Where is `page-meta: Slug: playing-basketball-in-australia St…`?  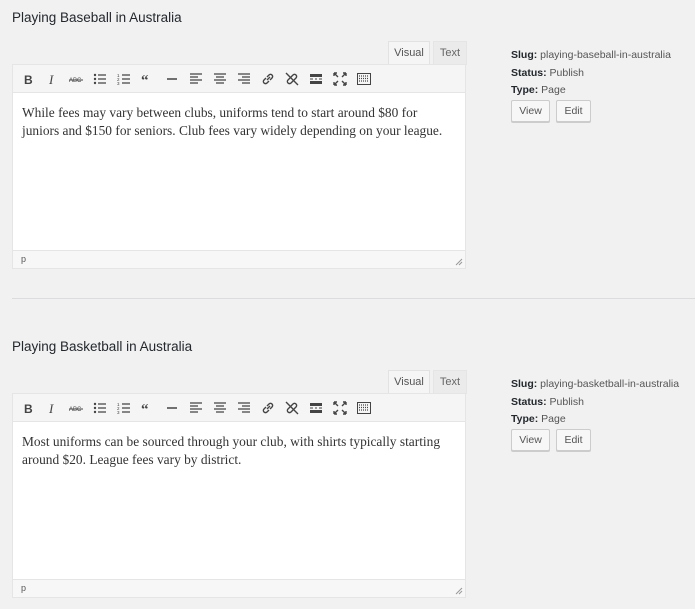
page-meta: Slug: playing-basketball-in-australia St… is located at coordinates (595, 402).